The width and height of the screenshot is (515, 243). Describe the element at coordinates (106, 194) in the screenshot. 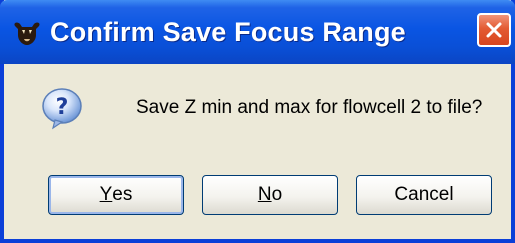

I see `yes-mnemonic: Y` at that location.